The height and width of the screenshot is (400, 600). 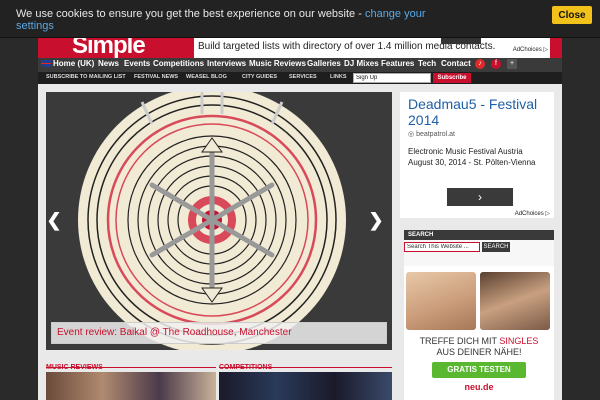 What do you see at coordinates (435, 134) in the screenshot?
I see `ad-domain-text: beatpatrol.at` at bounding box center [435, 134].